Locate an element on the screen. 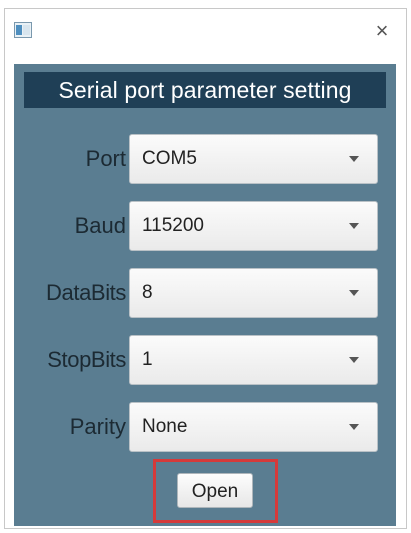 Image resolution: width=411 pixels, height=533 pixels. open-button: Open is located at coordinates (215, 490).